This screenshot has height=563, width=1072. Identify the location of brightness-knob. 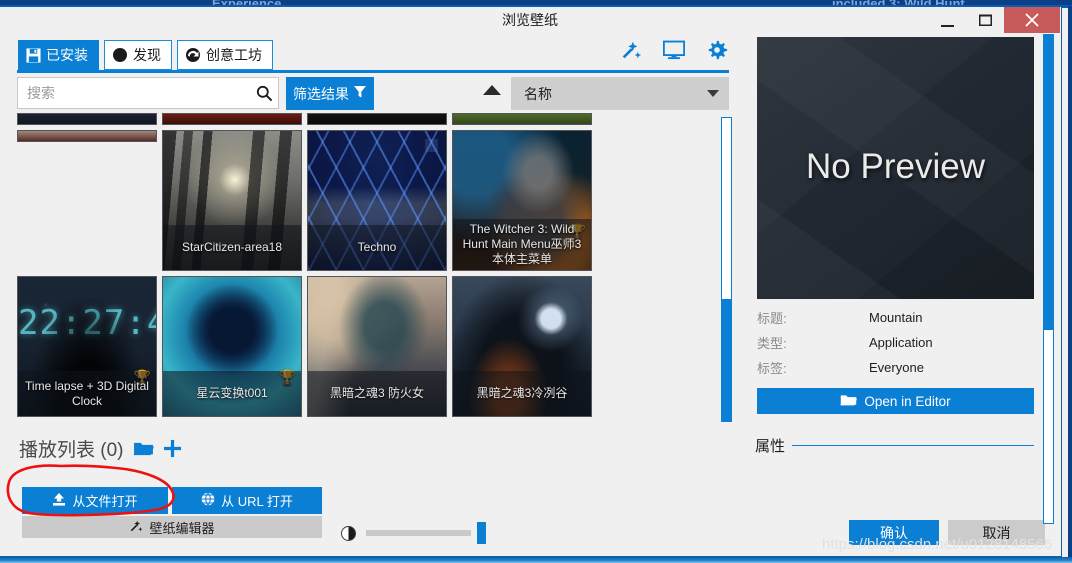
(481, 533).